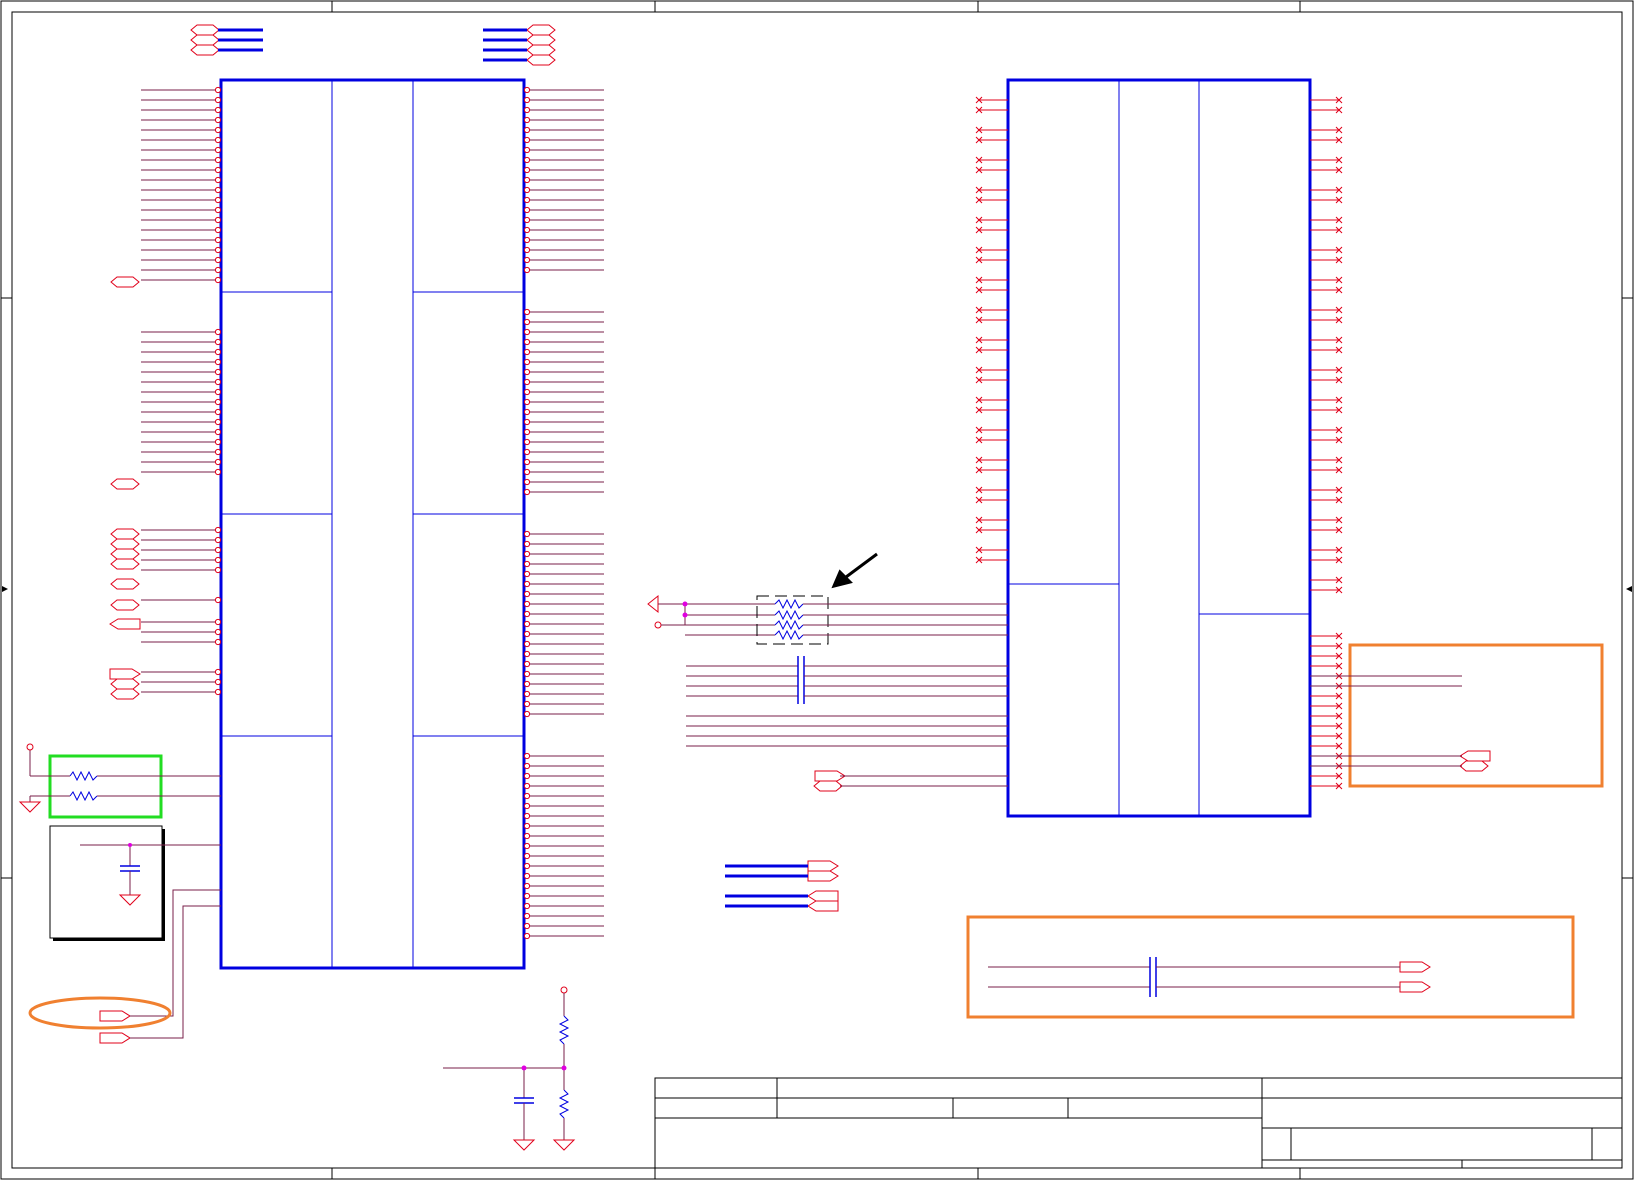 The height and width of the screenshot is (1184, 1634). Describe the element at coordinates (766, 871) in the screenshot. I see `mid-bus-upper` at that location.